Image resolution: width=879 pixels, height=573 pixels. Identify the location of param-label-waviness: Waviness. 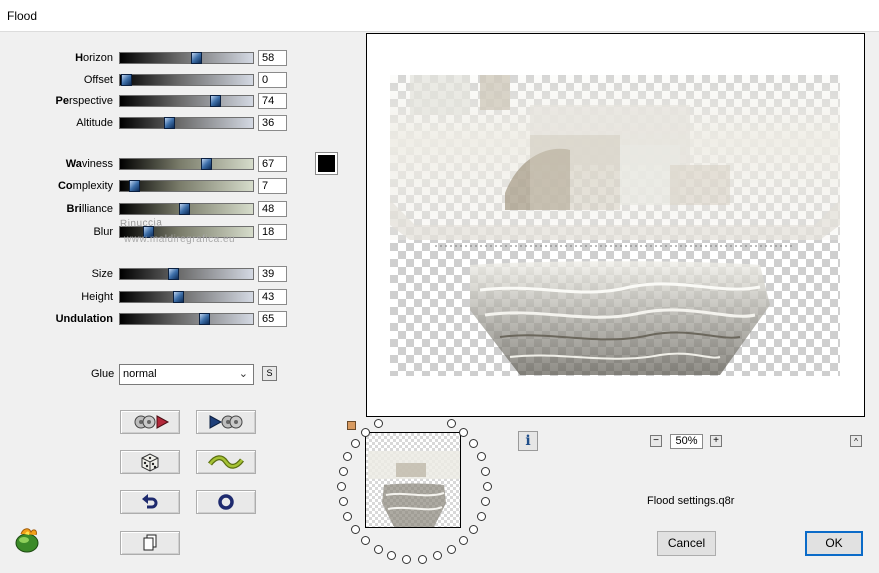
(89, 164).